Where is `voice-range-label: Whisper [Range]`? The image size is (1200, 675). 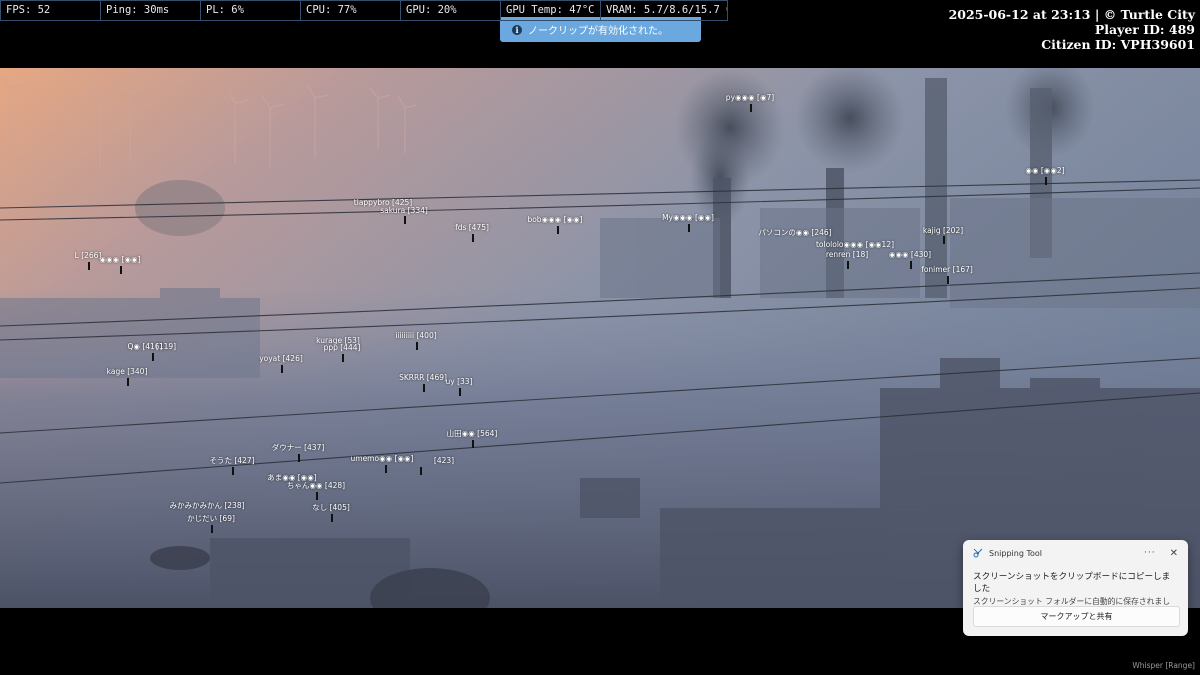
voice-range-label: Whisper [Range] is located at coordinates (1163, 665).